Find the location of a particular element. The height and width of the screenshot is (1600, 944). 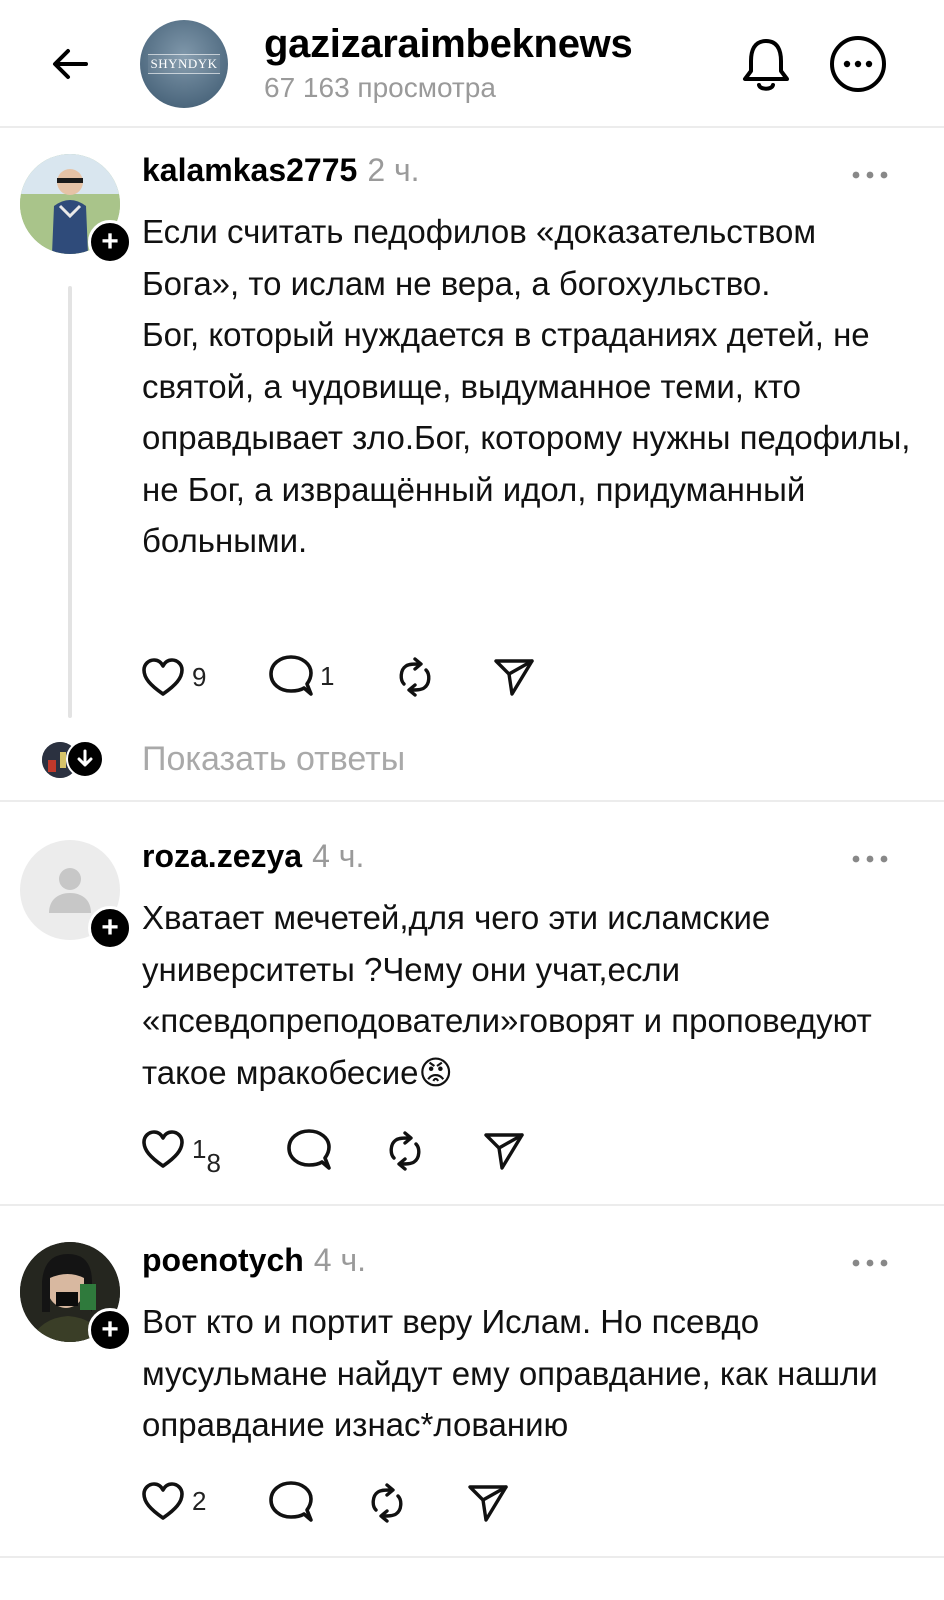

more-options-button is located at coordinates (858, 64).